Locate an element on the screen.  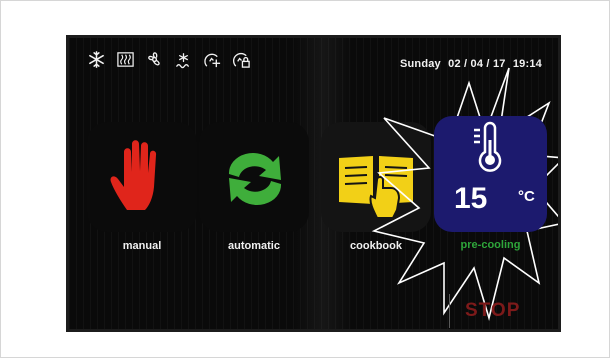
recycle-arrows-icon is located at coordinates (255, 179).